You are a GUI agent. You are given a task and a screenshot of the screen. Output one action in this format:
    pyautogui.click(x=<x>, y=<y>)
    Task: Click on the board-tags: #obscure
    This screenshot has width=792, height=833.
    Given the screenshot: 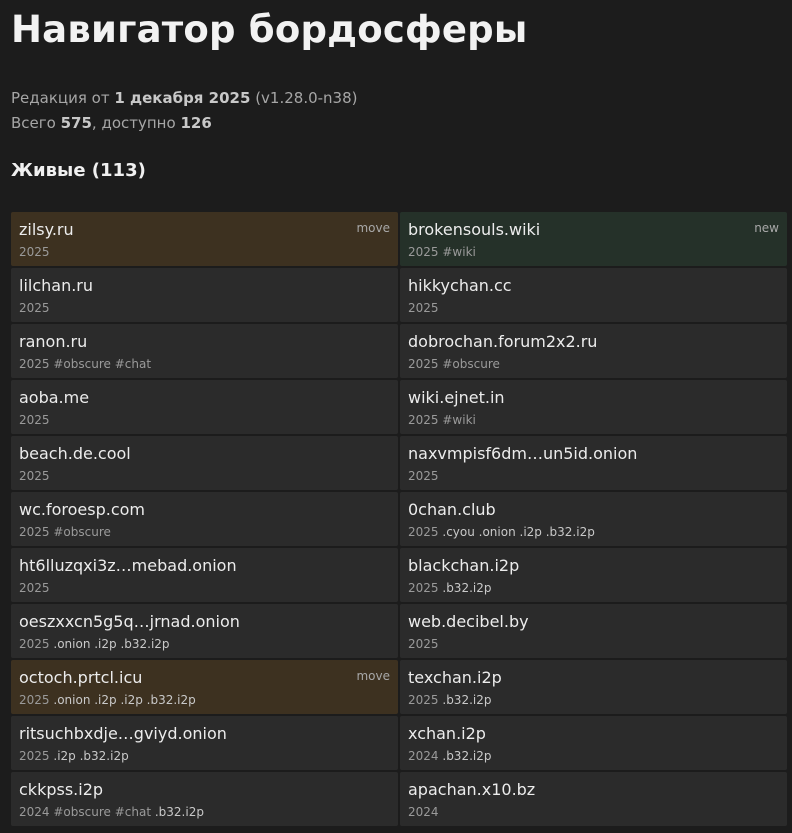 What is the action you would take?
    pyautogui.click(x=82, y=532)
    